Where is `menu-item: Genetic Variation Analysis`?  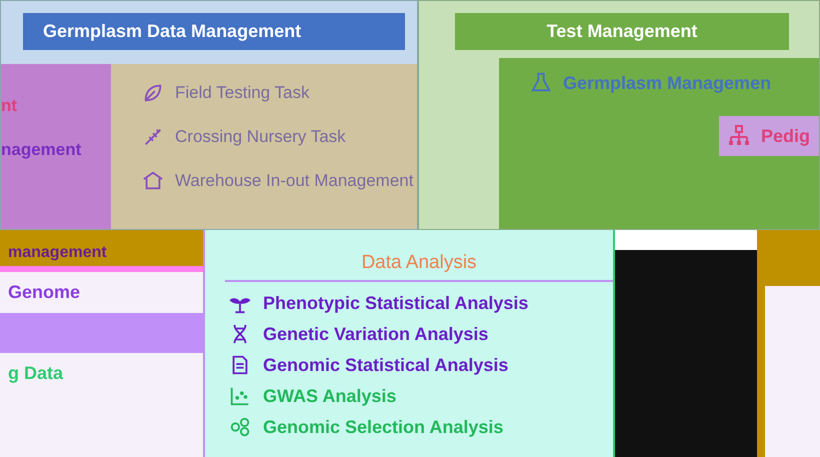
menu-item: Genetic Variation Analysis is located at coordinates (375, 334).